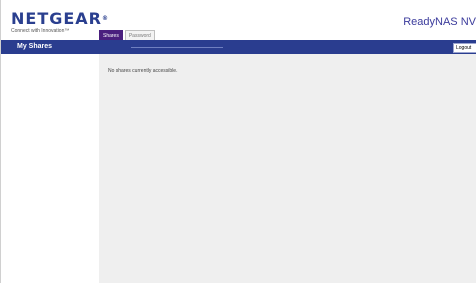 Image resolution: width=476 pixels, height=283 pixels. I want to click on netgear-logo: NETGEAR®, so click(60, 19).